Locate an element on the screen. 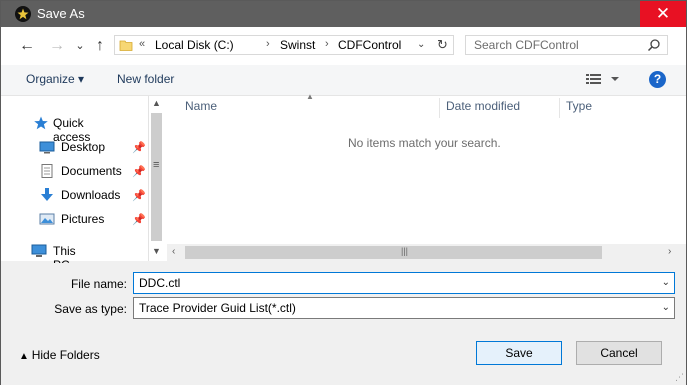 This screenshot has height=385, width=687. column-header-type: Type is located at coordinates (579, 106).